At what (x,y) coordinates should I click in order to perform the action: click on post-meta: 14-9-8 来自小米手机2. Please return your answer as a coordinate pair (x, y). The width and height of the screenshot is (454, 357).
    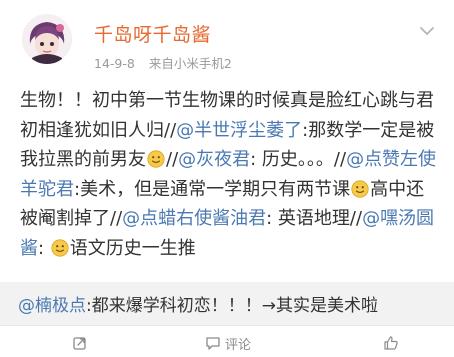
    Looking at the image, I should click on (163, 62).